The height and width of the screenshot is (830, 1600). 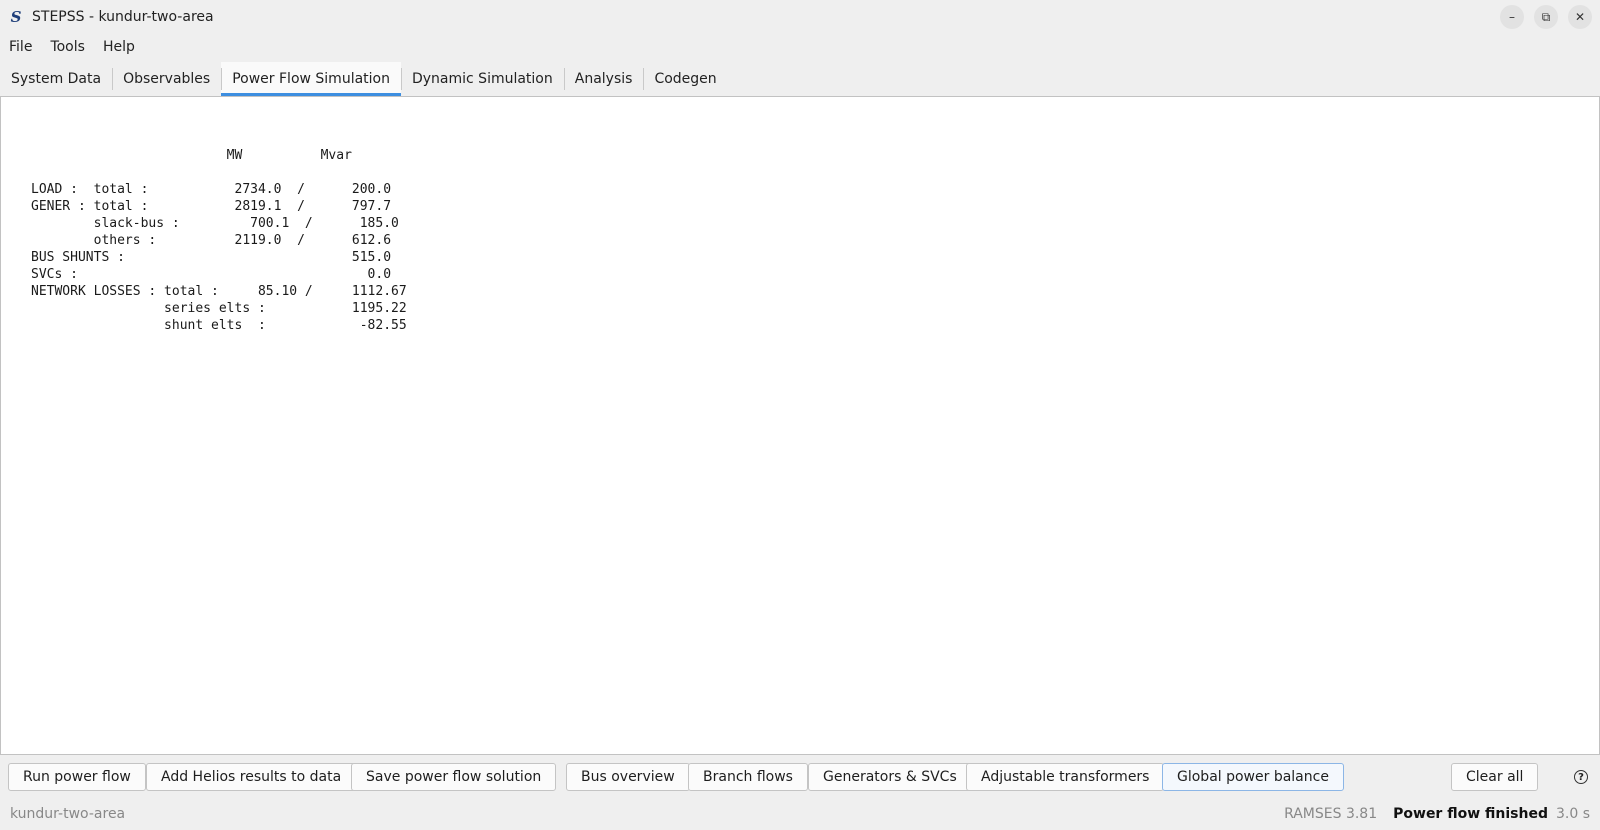 What do you see at coordinates (219, 308) in the screenshot?
I see `report-line: series elts : 1195.22` at bounding box center [219, 308].